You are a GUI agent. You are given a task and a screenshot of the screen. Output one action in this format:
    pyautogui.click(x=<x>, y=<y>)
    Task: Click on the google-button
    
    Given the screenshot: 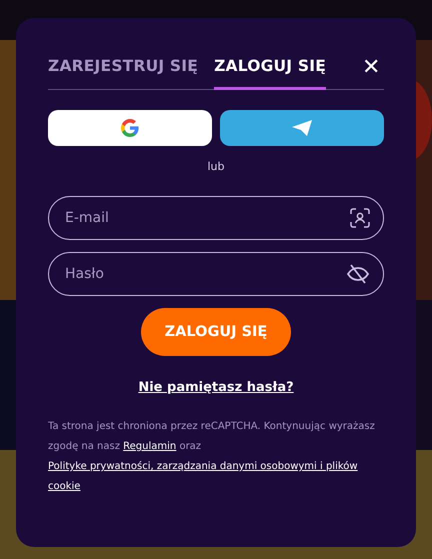 What is the action you would take?
    pyautogui.click(x=130, y=128)
    